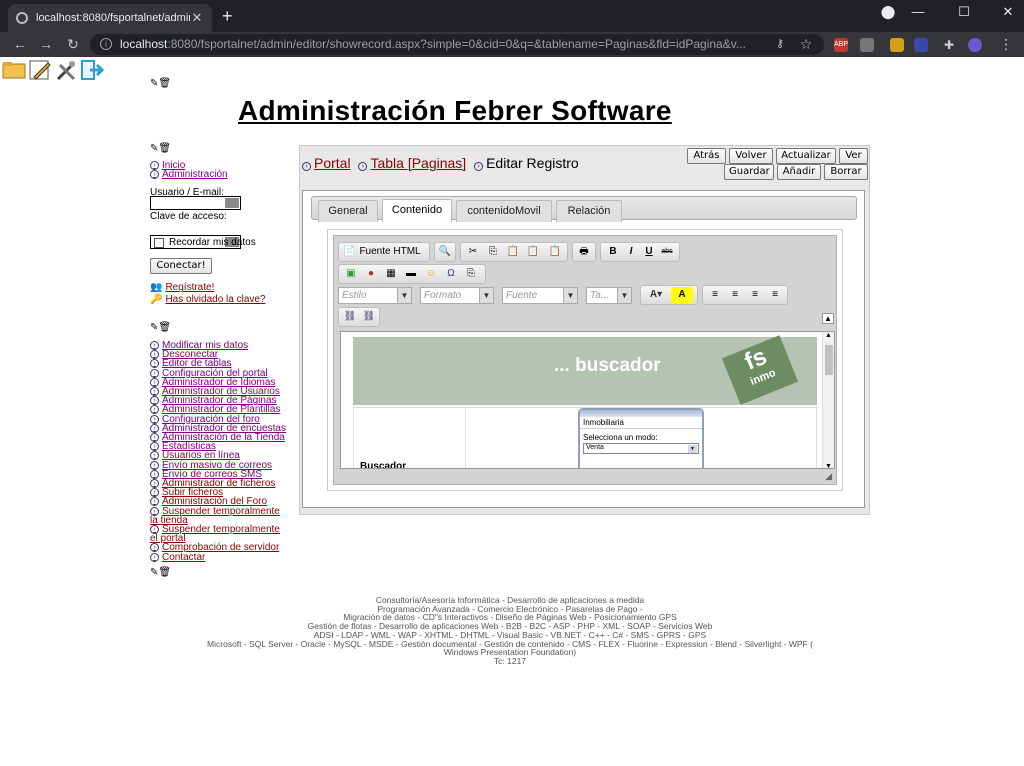 Image resolution: width=1024 pixels, height=766 pixels. Describe the element at coordinates (106, 44) in the screenshot. I see `site-info-icon: i` at that location.